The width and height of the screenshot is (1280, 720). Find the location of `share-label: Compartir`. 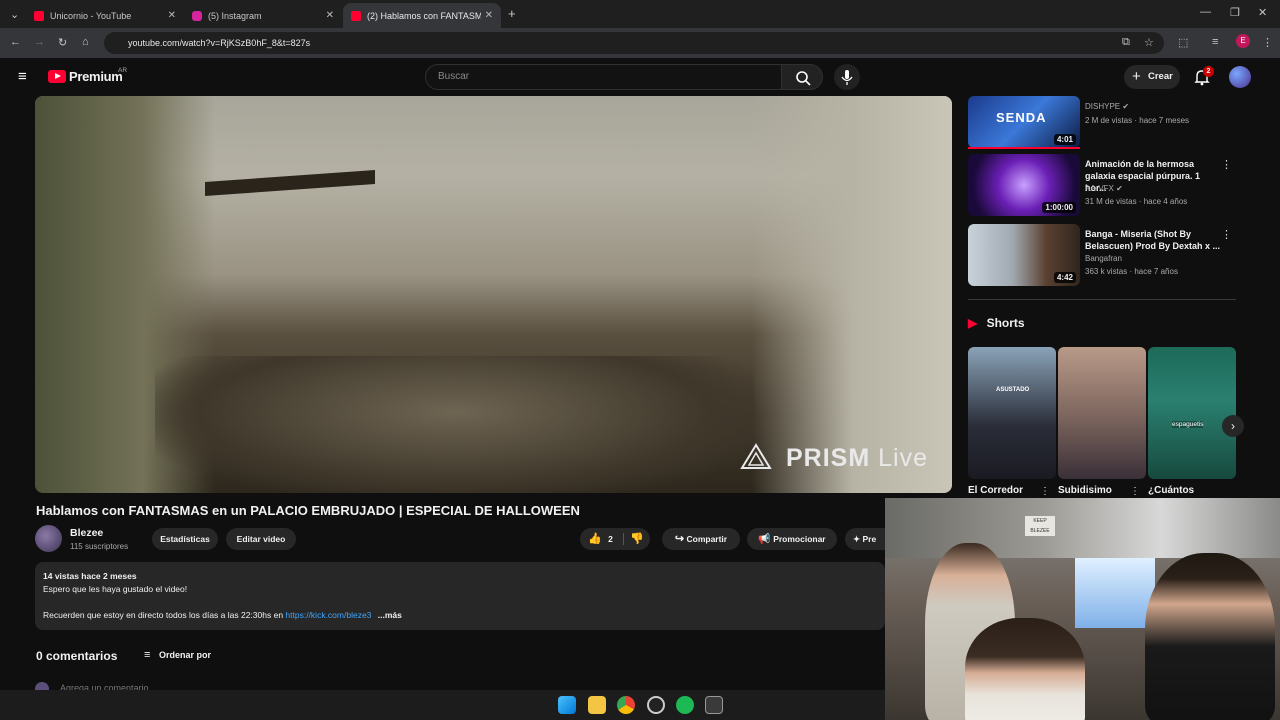

share-label: Compartir is located at coordinates (707, 539).